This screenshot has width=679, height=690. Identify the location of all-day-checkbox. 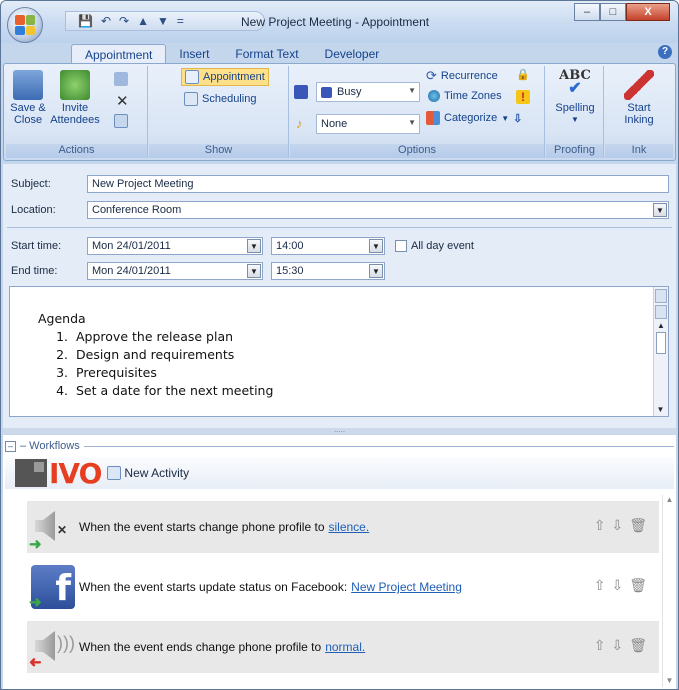
(401, 246).